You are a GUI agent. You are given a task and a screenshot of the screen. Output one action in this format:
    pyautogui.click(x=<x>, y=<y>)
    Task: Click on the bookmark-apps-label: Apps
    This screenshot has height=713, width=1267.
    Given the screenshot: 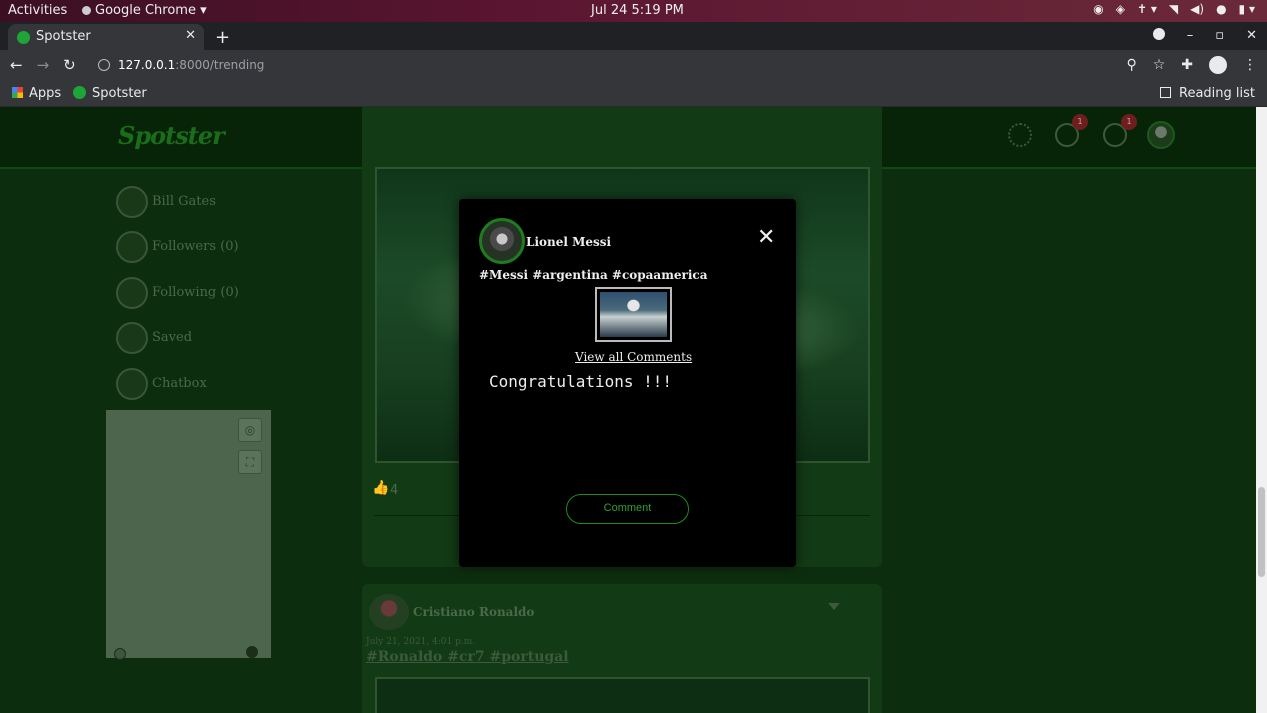 What is the action you would take?
    pyautogui.click(x=45, y=93)
    